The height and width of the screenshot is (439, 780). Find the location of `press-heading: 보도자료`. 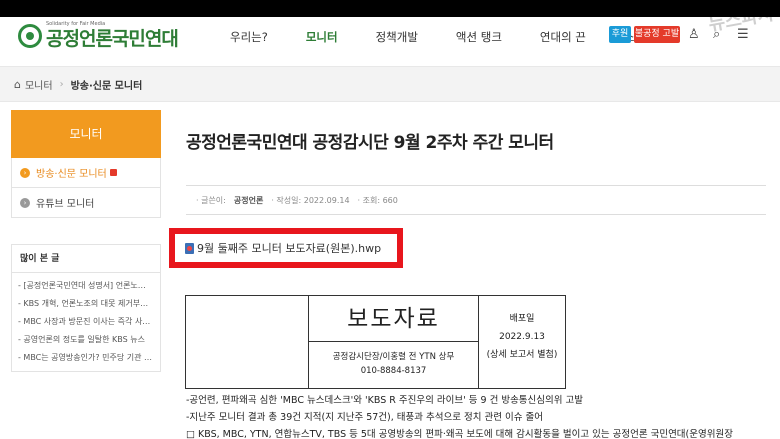

press-heading: 보도자료 is located at coordinates (393, 319).